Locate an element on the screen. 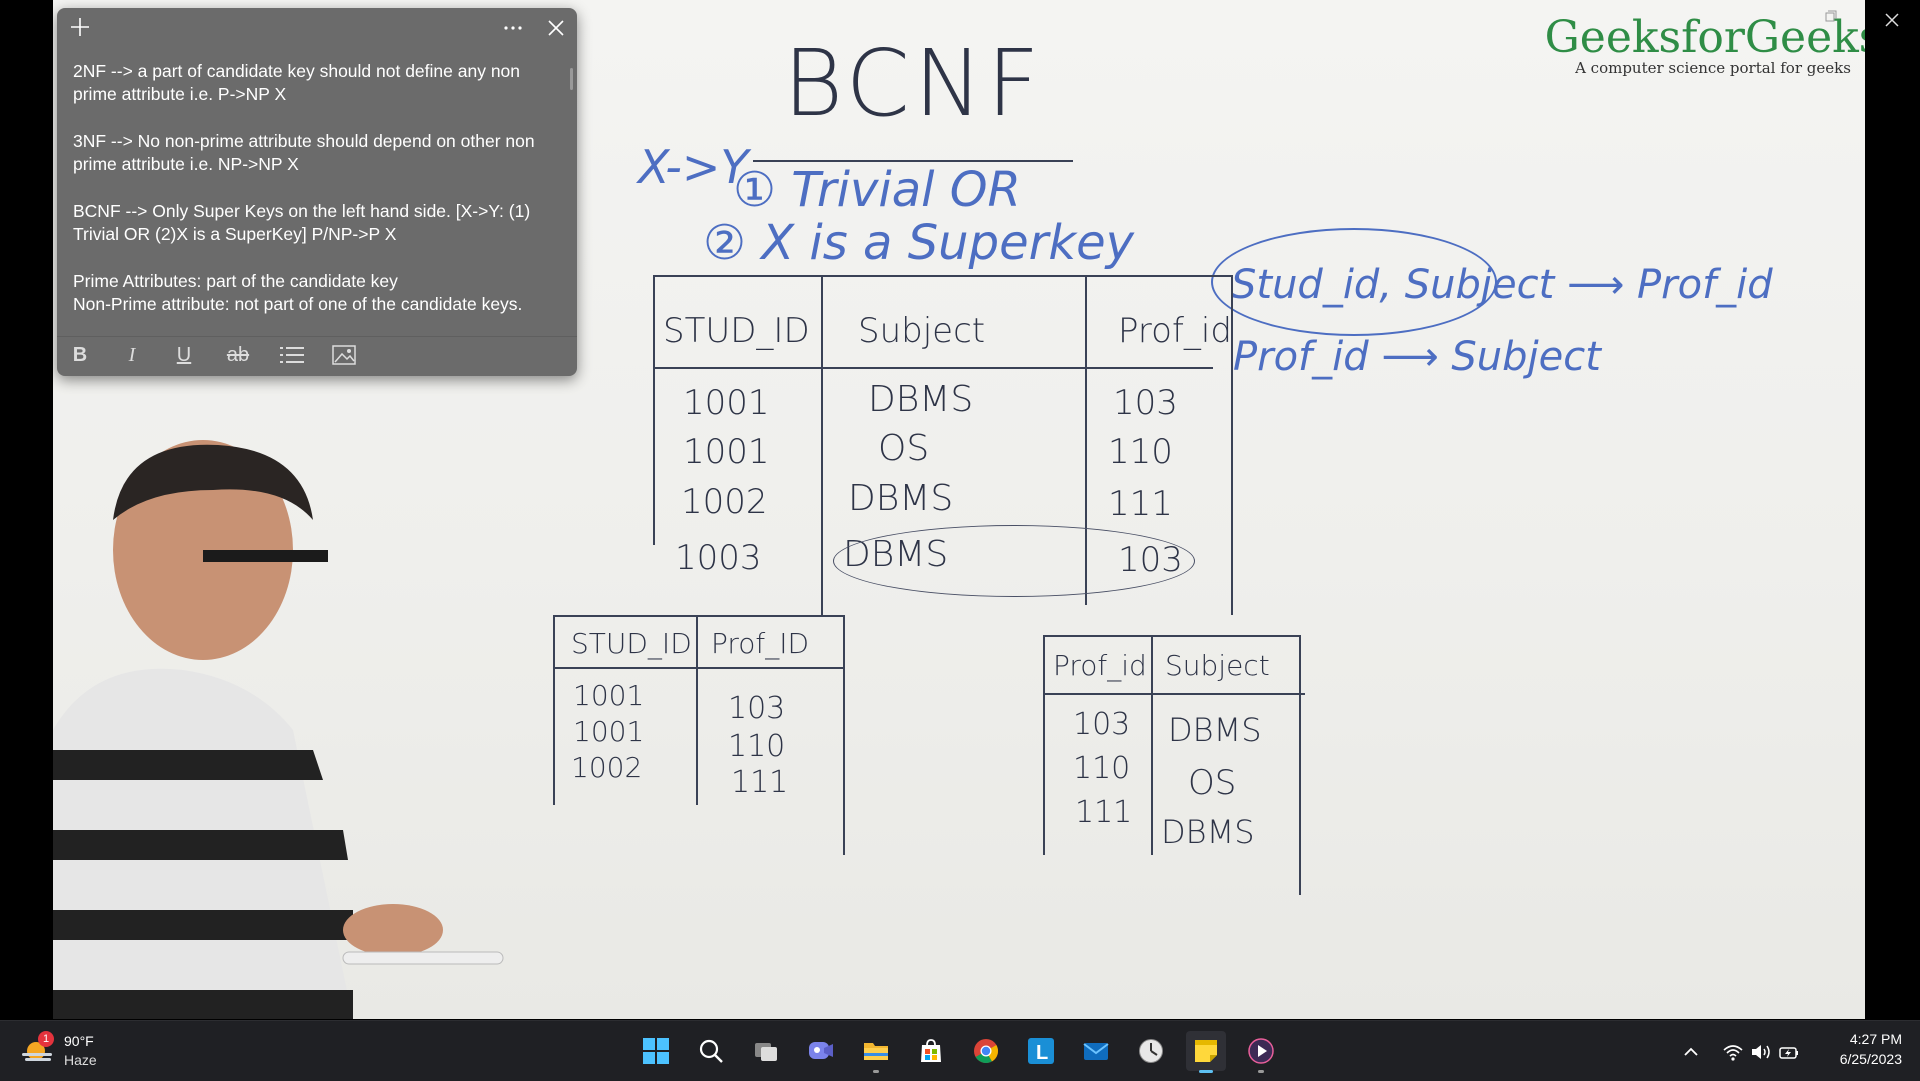 The width and height of the screenshot is (1920, 1081). mail-button is located at coordinates (1096, 1051).